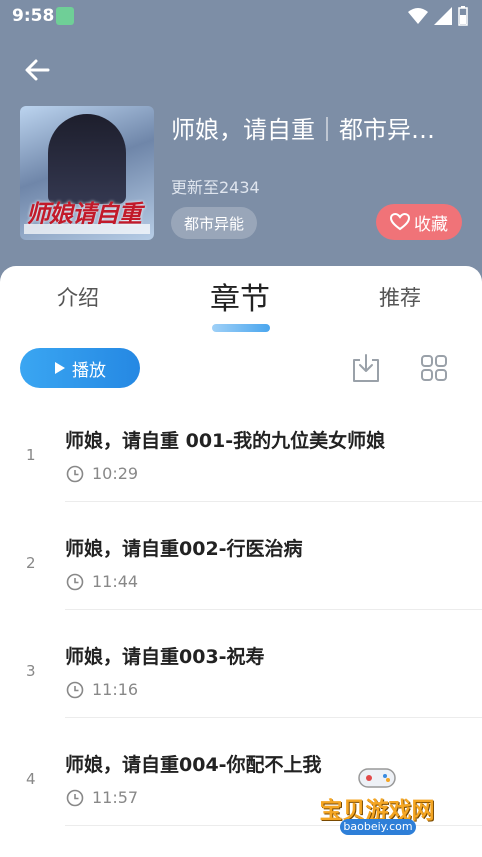 Image resolution: width=482 pixels, height=857 pixels. What do you see at coordinates (418, 16) in the screenshot?
I see `wifi-icon` at bounding box center [418, 16].